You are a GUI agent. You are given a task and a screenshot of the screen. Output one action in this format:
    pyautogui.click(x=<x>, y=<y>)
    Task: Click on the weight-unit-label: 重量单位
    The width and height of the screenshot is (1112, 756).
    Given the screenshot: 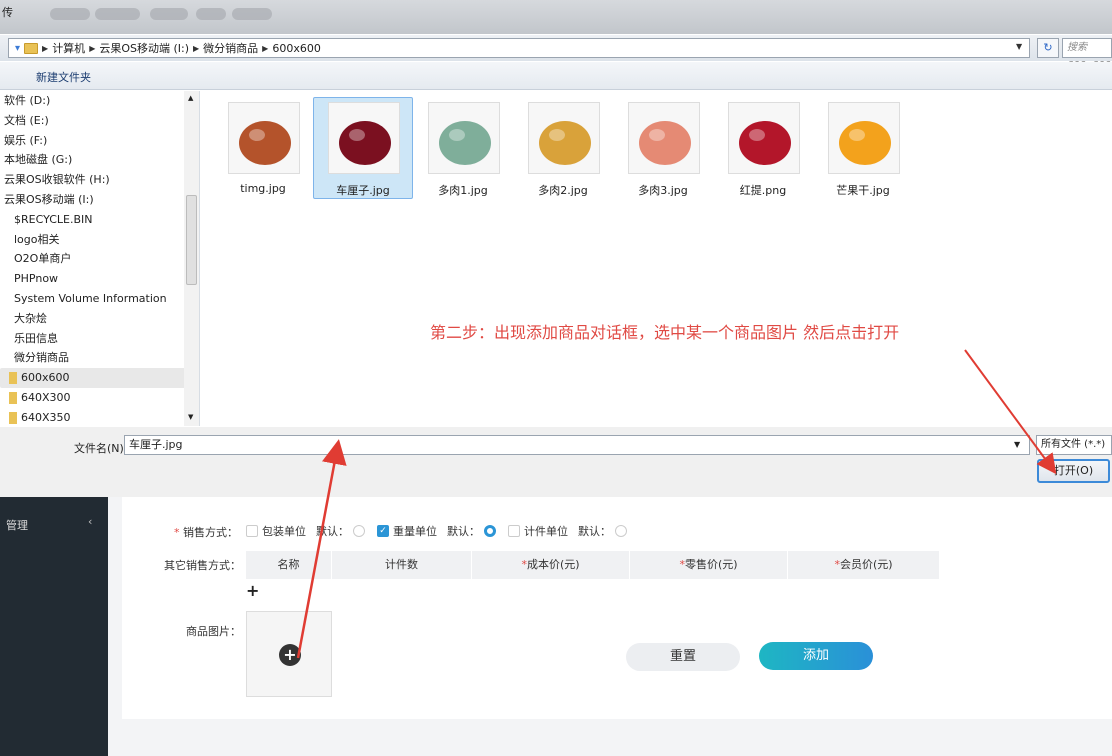 What is the action you would take?
    pyautogui.click(x=415, y=531)
    